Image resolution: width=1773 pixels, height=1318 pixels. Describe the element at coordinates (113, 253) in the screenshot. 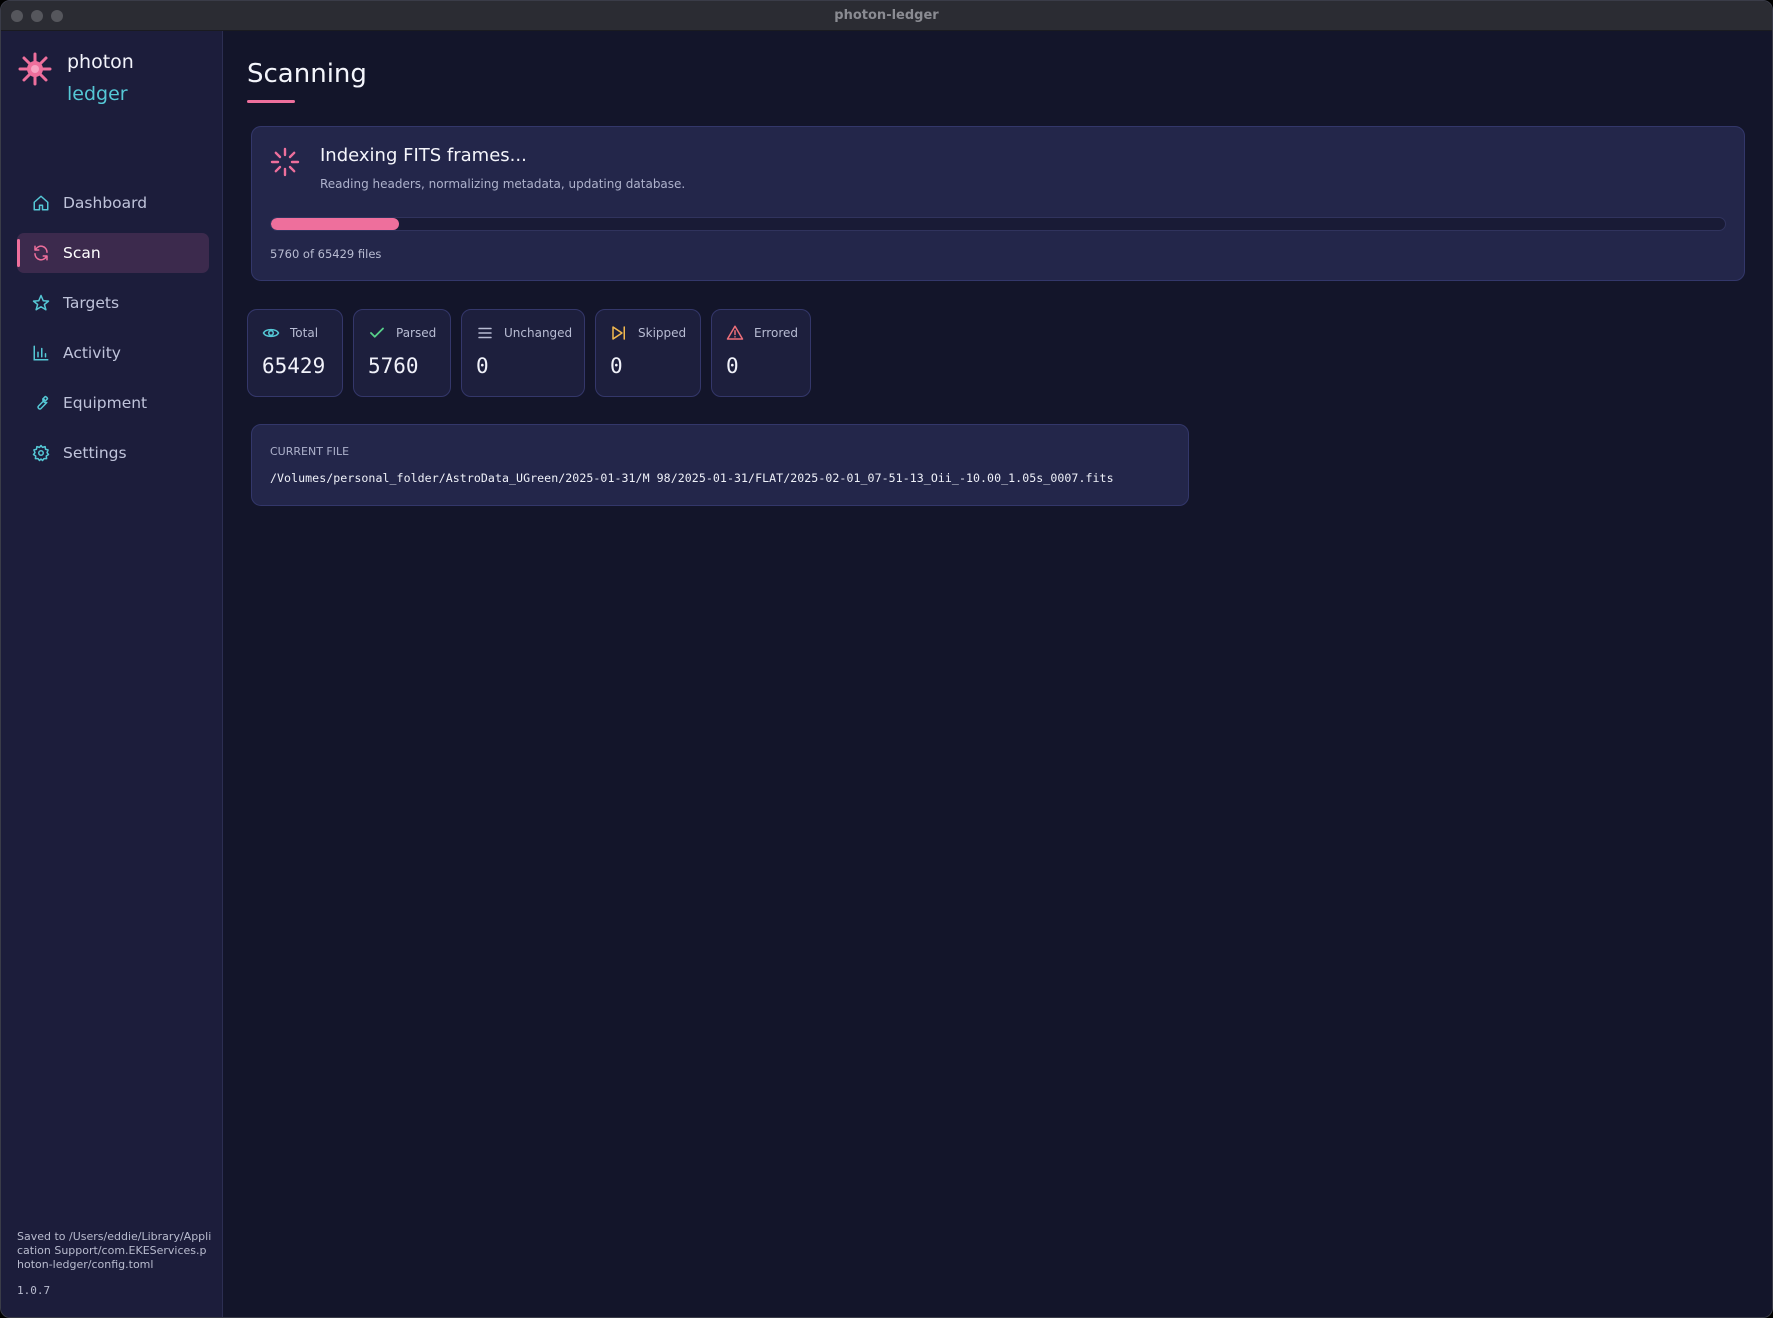

I see `sidebar-item-scan: Scan` at that location.